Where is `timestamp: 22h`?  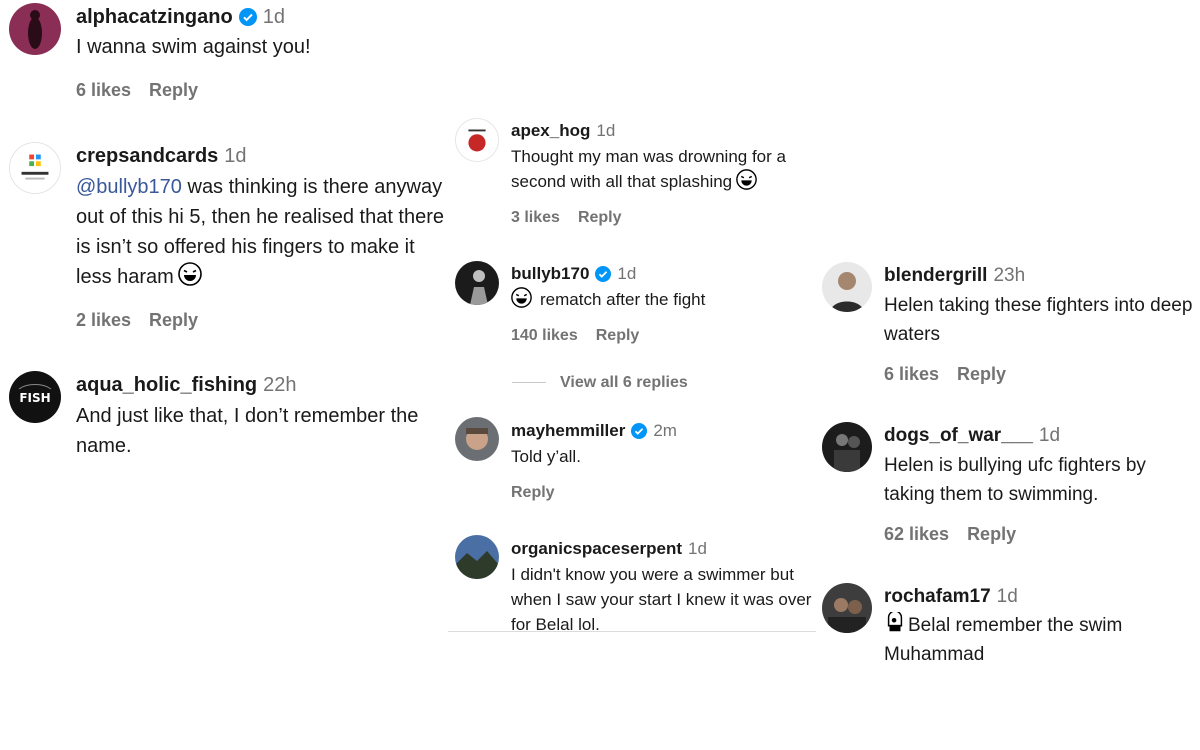 timestamp: 22h is located at coordinates (280, 385).